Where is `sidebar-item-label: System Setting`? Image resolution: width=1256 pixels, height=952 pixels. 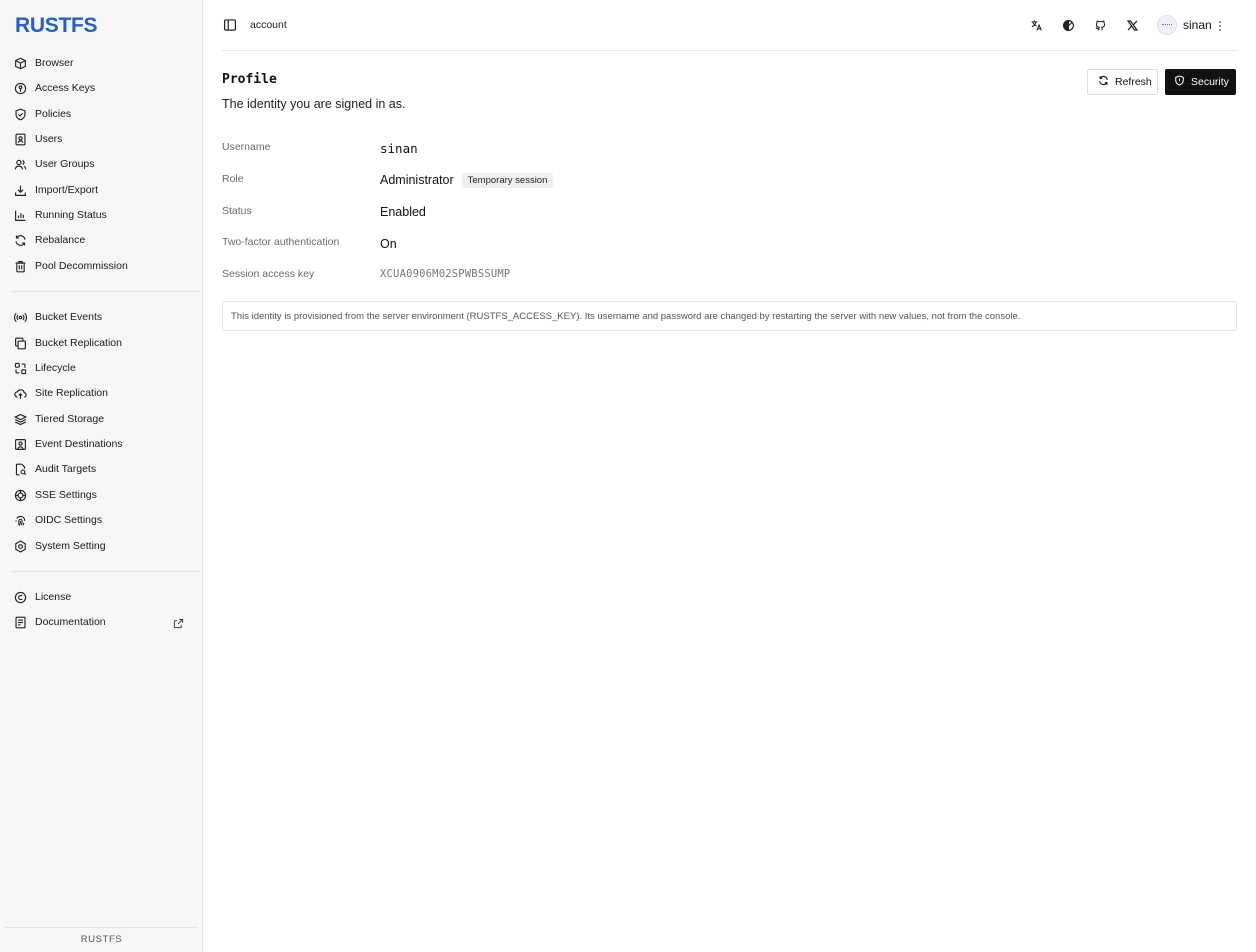 sidebar-item-label: System Setting is located at coordinates (70, 546).